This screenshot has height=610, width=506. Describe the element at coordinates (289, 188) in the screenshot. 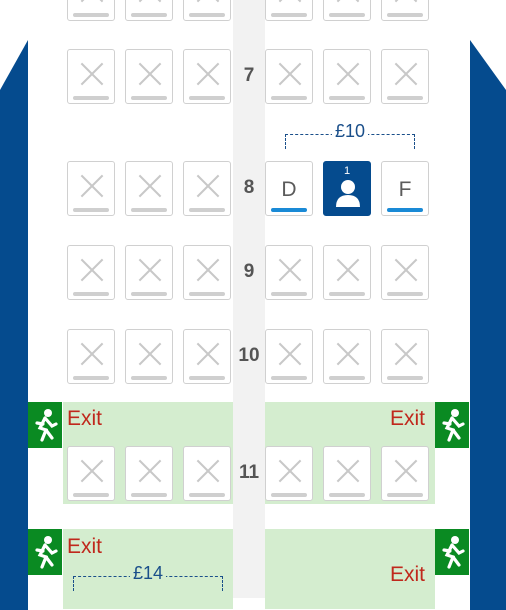

I see `seat-8D: D` at that location.